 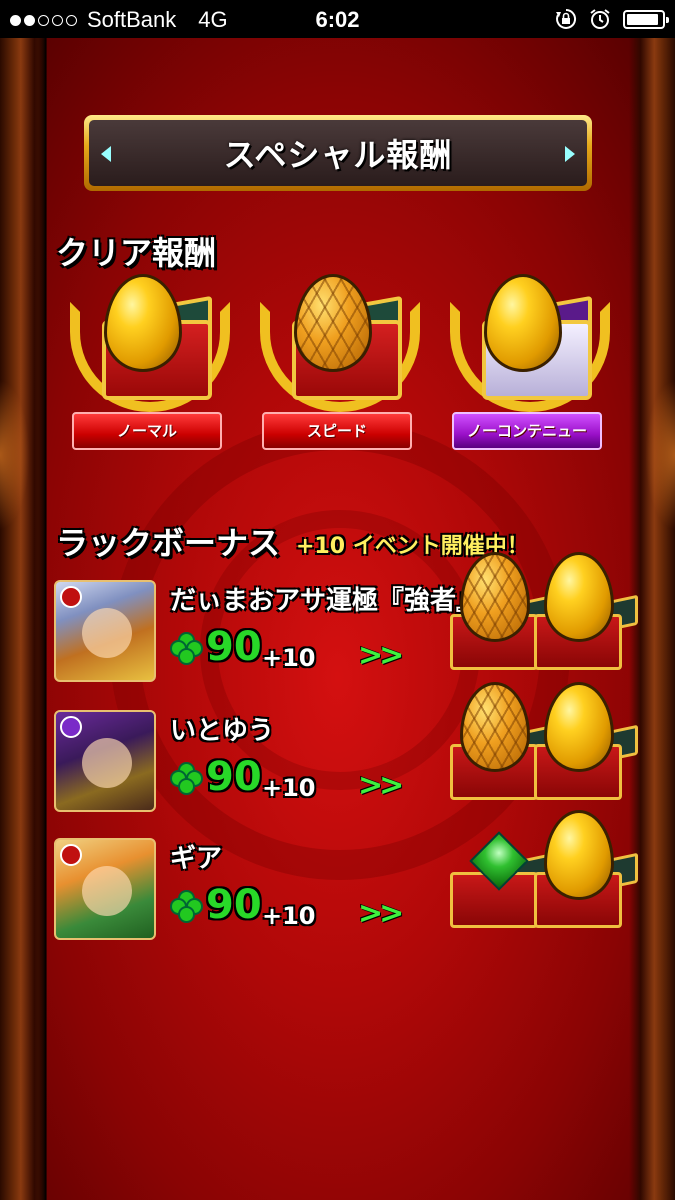 I want to click on luck-bonus-heading: ラックボーナス, so click(x=168, y=543).